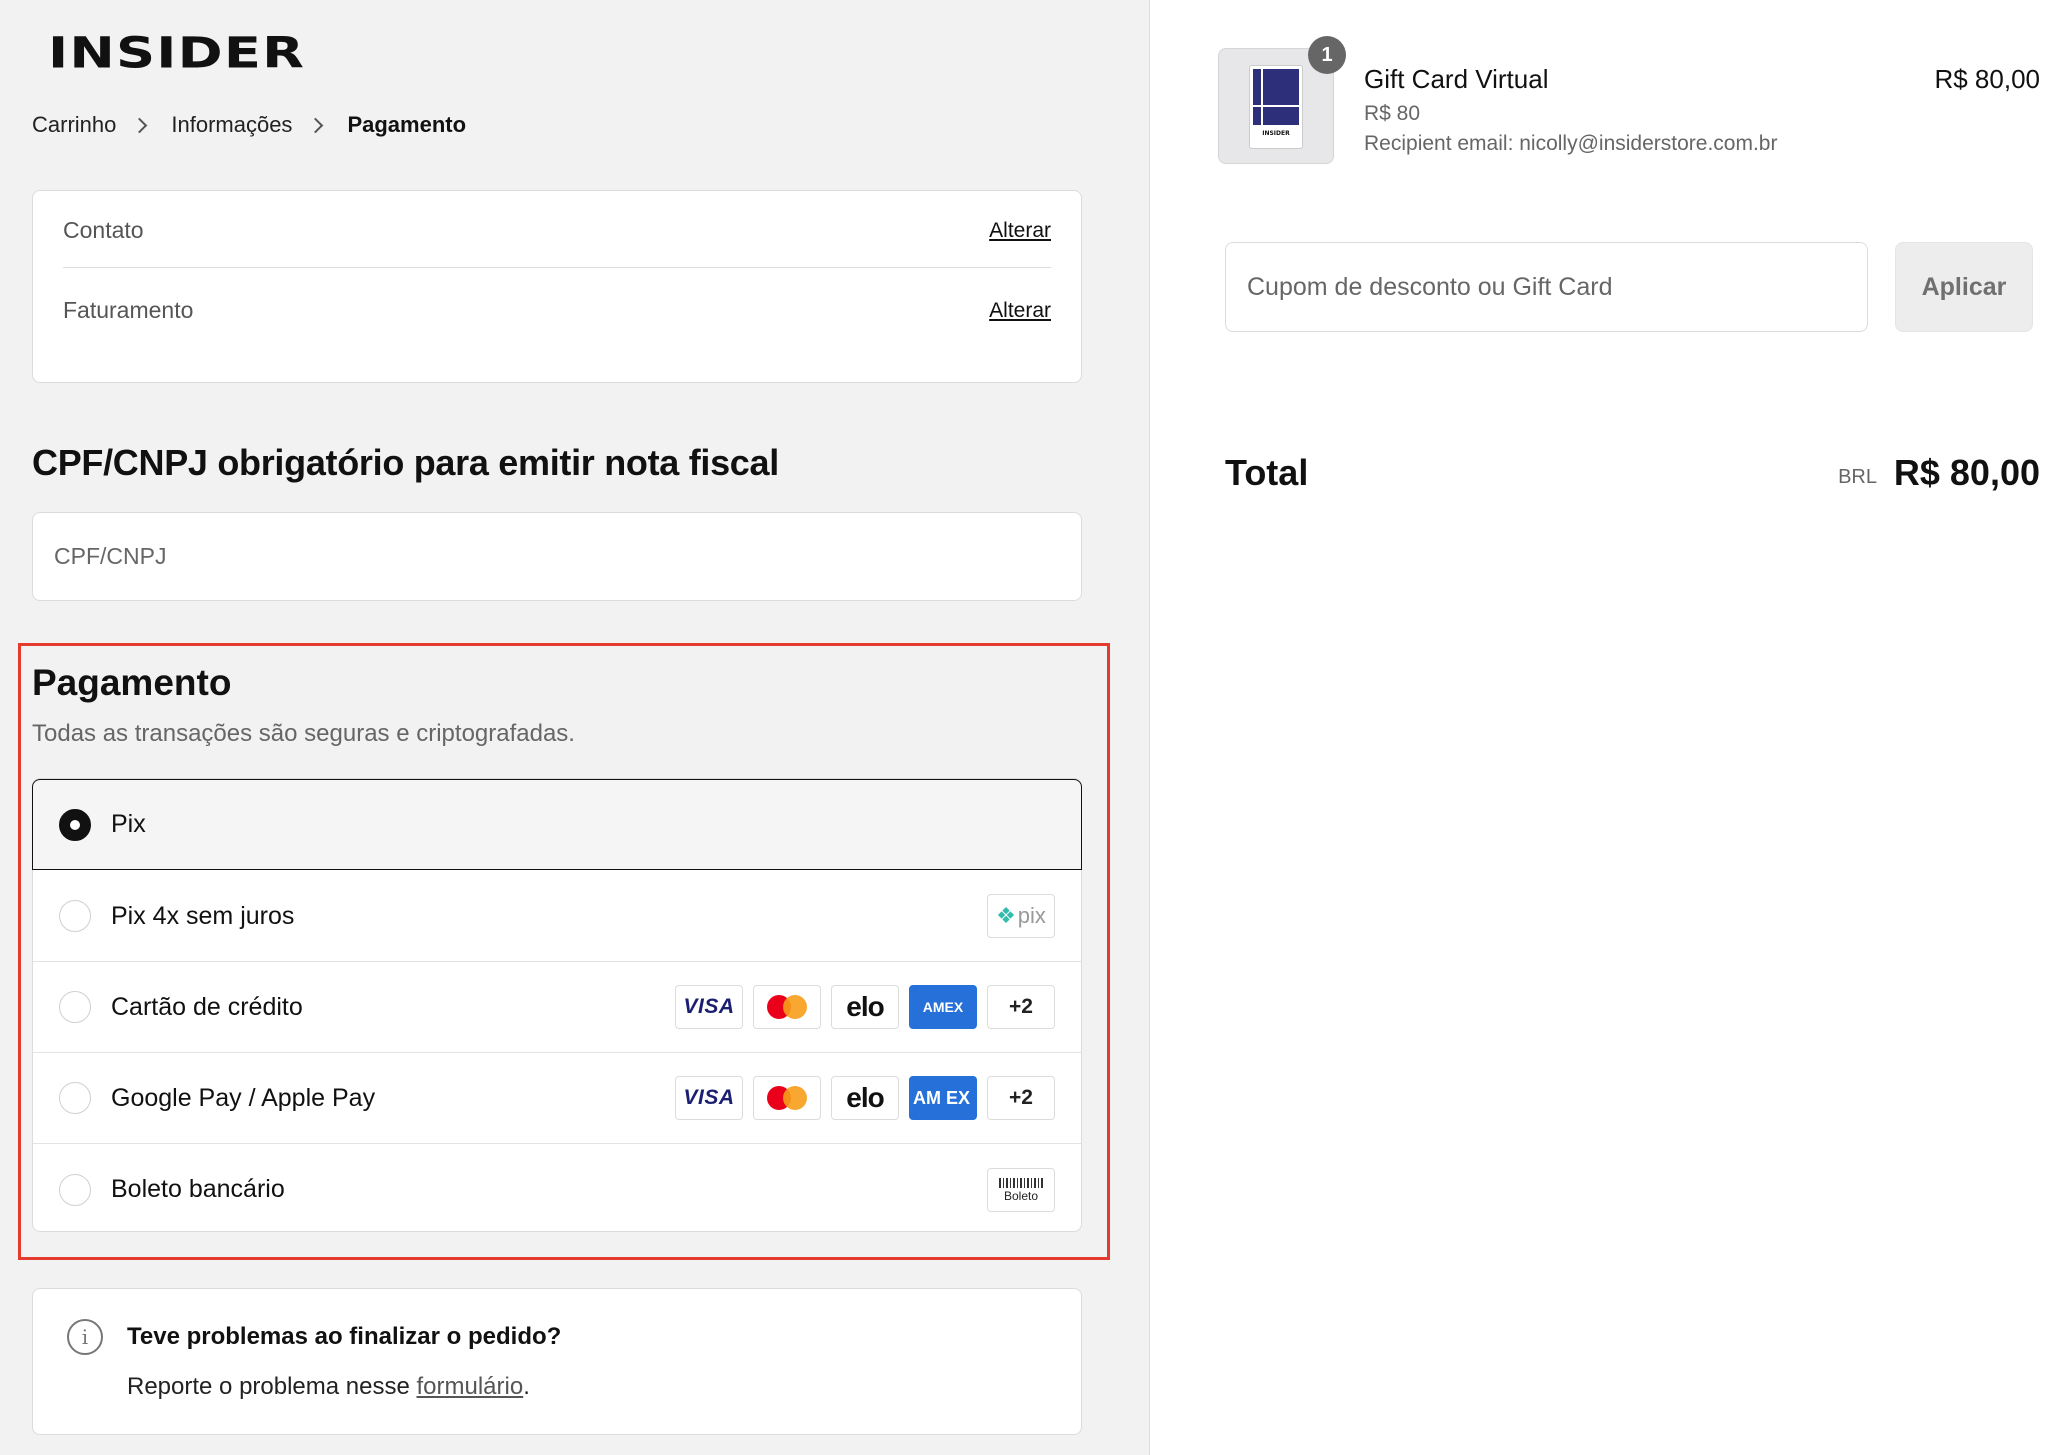  Describe the element at coordinates (557, 267) in the screenshot. I see `divider` at that location.